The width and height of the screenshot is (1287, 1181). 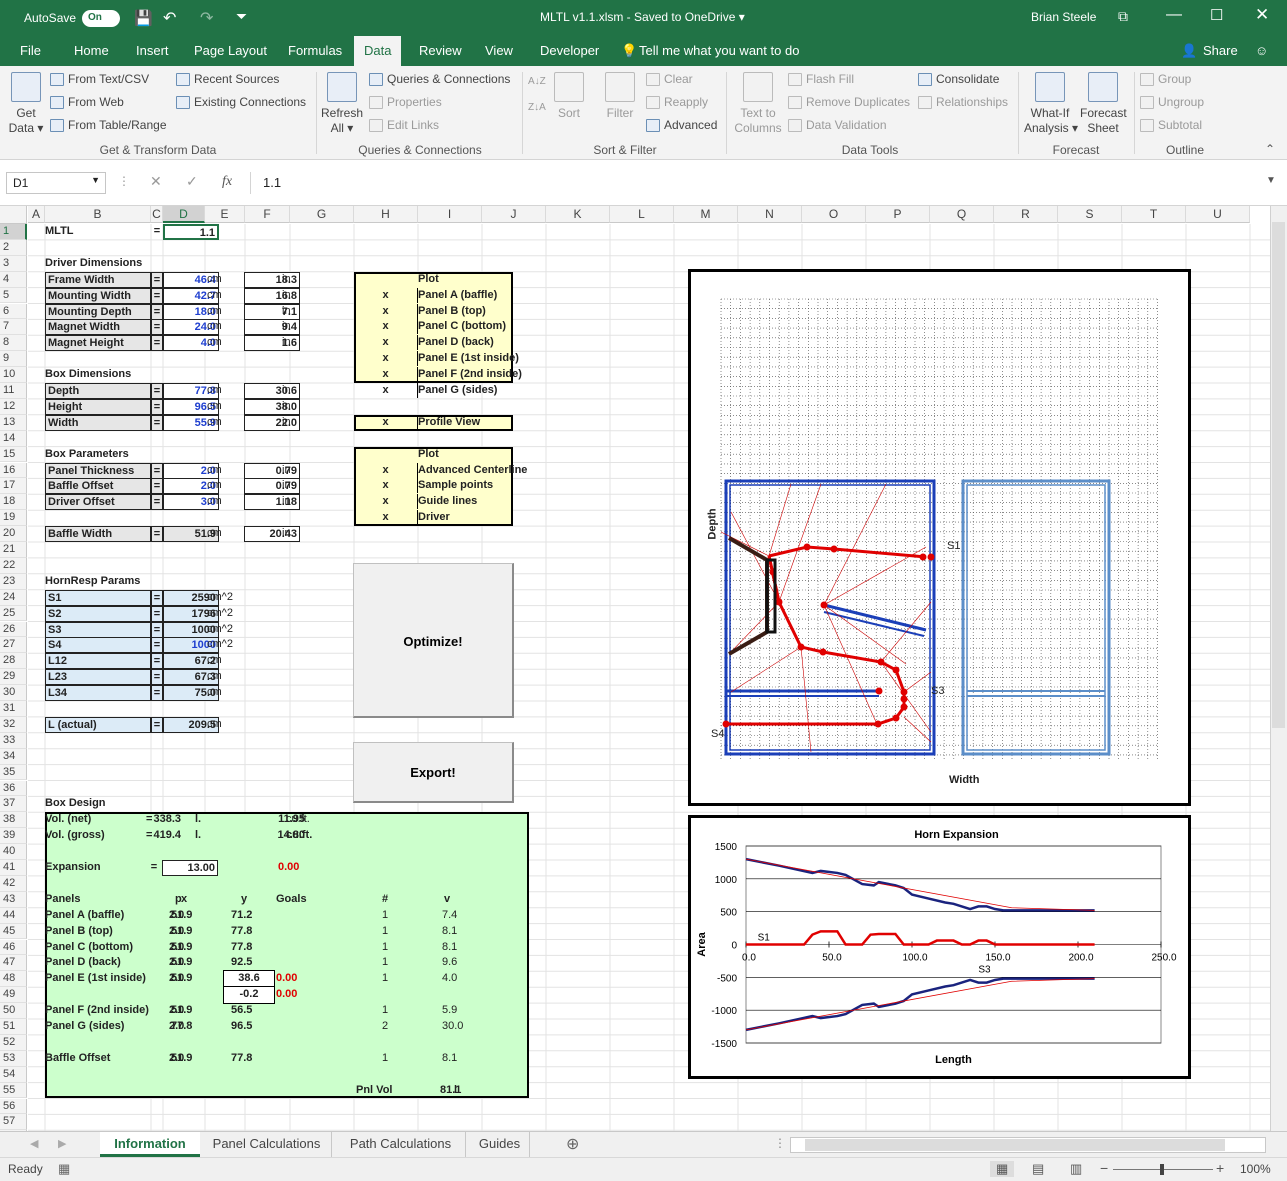 What do you see at coordinates (13, 693) in the screenshot?
I see `row-header-30: 30` at bounding box center [13, 693].